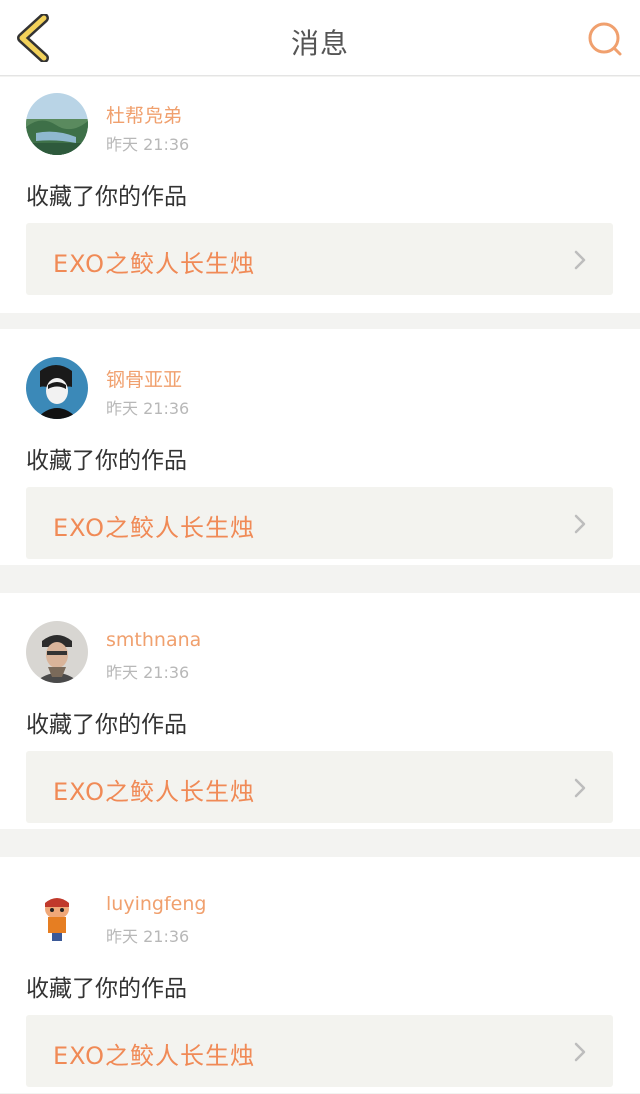 Image resolution: width=640 pixels, height=1094 pixels. I want to click on landscape-avatar, so click(57, 124).